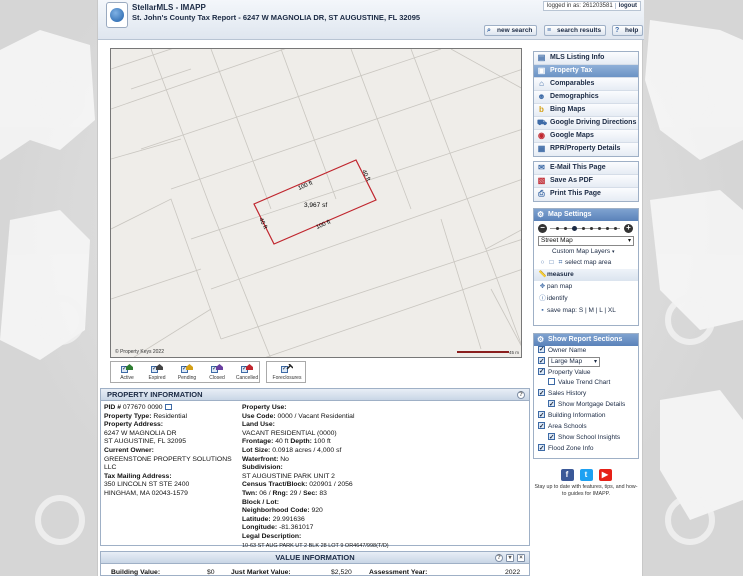 This screenshot has height=576, width=743. What do you see at coordinates (625, 6) in the screenshot?
I see `logout-link: logout` at bounding box center [625, 6].